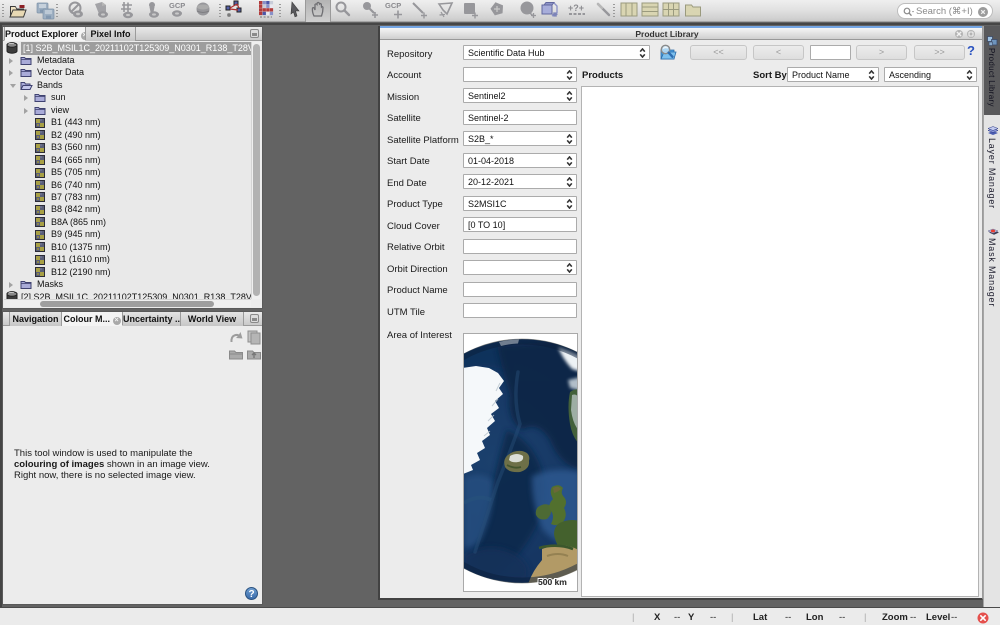  What do you see at coordinates (552, 582) in the screenshot?
I see `svg-text: 500 km` at bounding box center [552, 582].